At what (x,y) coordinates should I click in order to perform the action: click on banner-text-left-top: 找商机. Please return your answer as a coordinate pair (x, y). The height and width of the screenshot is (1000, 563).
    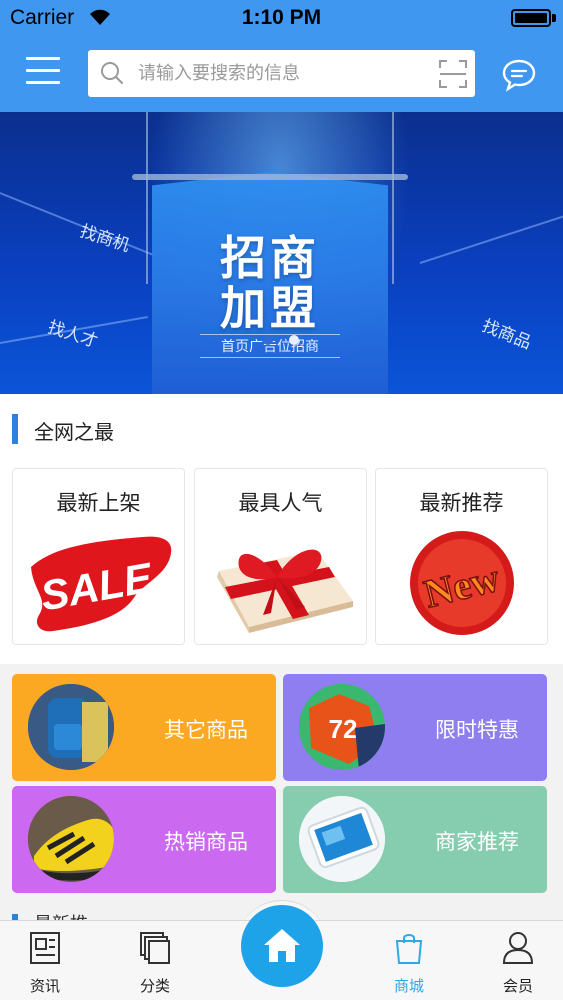
    Looking at the image, I should click on (105, 239).